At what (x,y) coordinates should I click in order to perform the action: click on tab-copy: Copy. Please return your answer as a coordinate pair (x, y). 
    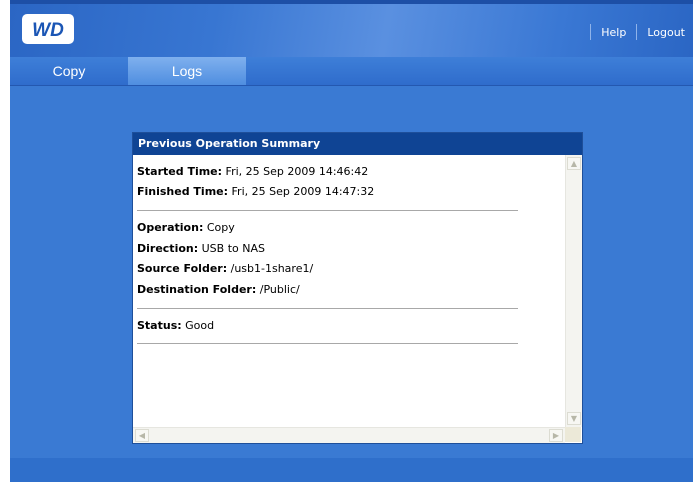
    Looking at the image, I should click on (69, 71).